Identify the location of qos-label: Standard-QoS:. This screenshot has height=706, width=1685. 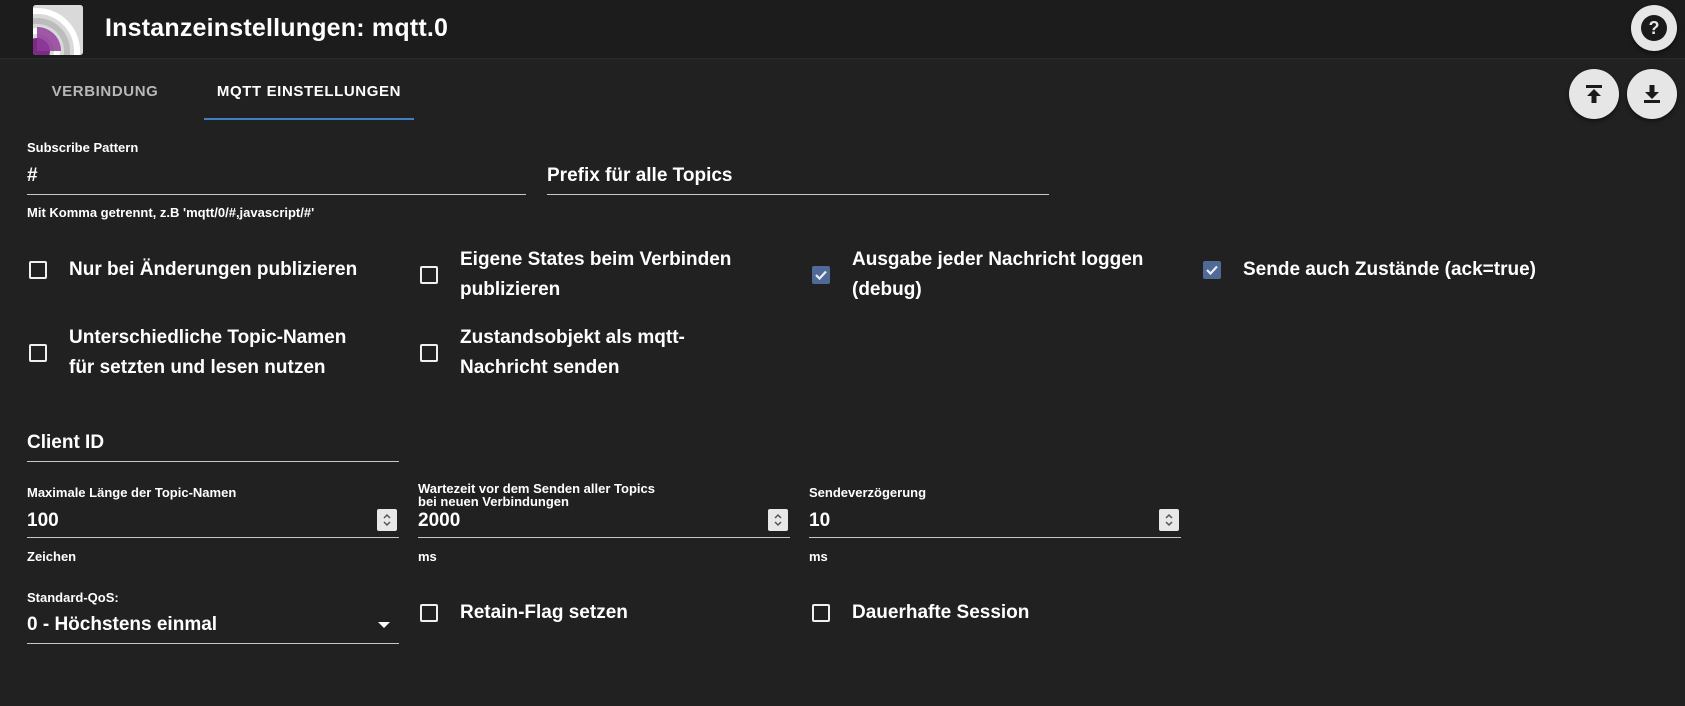
(73, 597).